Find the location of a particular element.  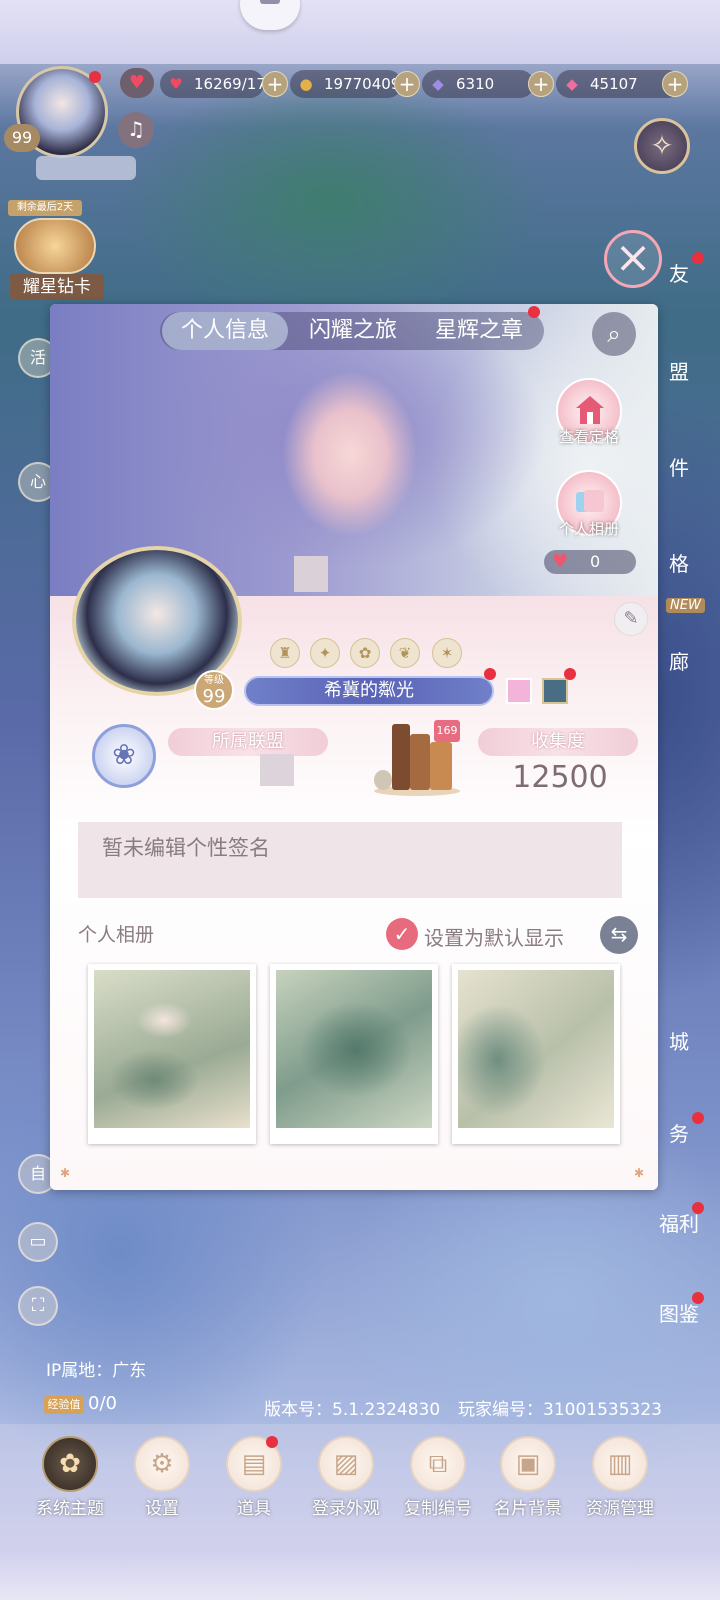

diamond-counter: ◆ 6310 is located at coordinates (478, 84).